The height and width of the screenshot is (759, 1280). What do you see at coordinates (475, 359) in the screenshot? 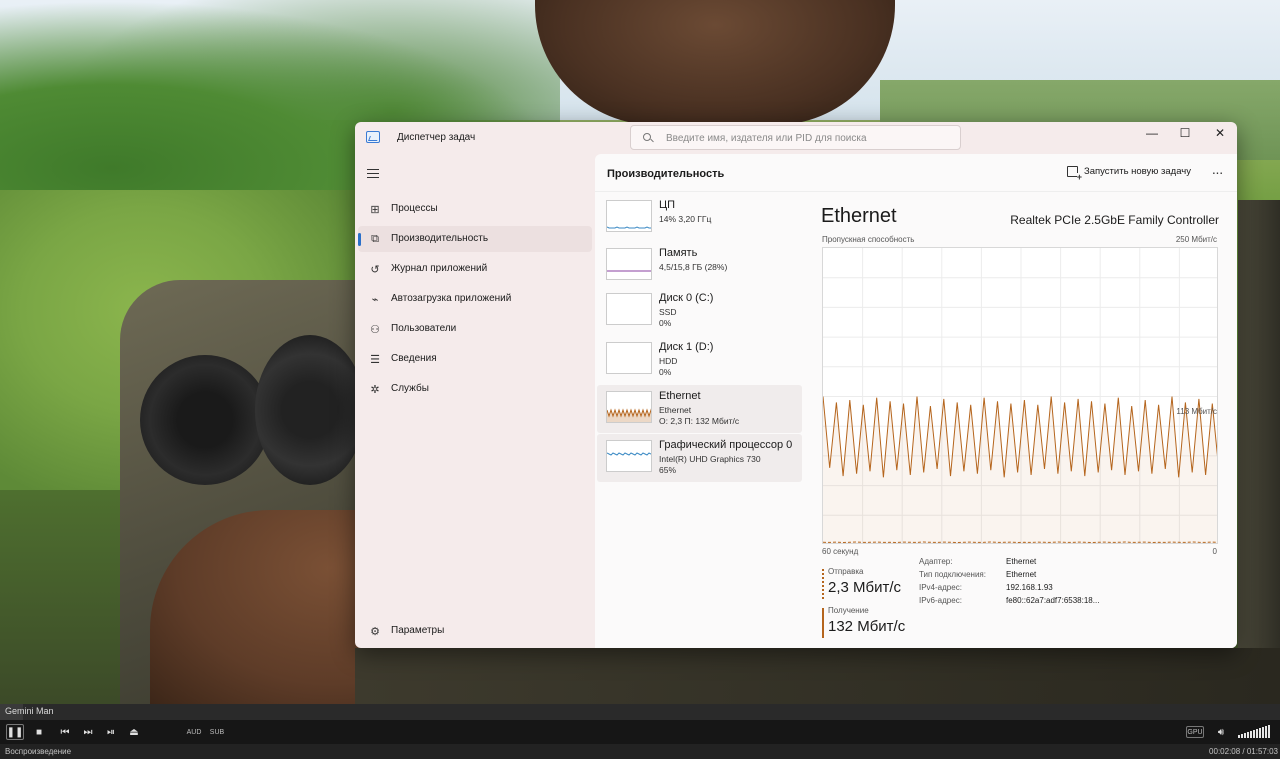
I see `sidebar-item-details: ☰ Сведения` at bounding box center [475, 359].